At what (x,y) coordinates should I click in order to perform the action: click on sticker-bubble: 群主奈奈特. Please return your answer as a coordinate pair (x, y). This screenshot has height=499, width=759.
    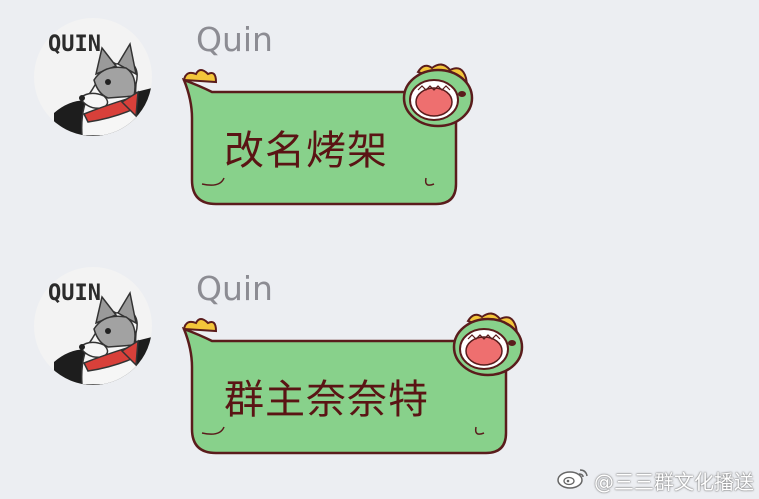
    Looking at the image, I should click on (355, 384).